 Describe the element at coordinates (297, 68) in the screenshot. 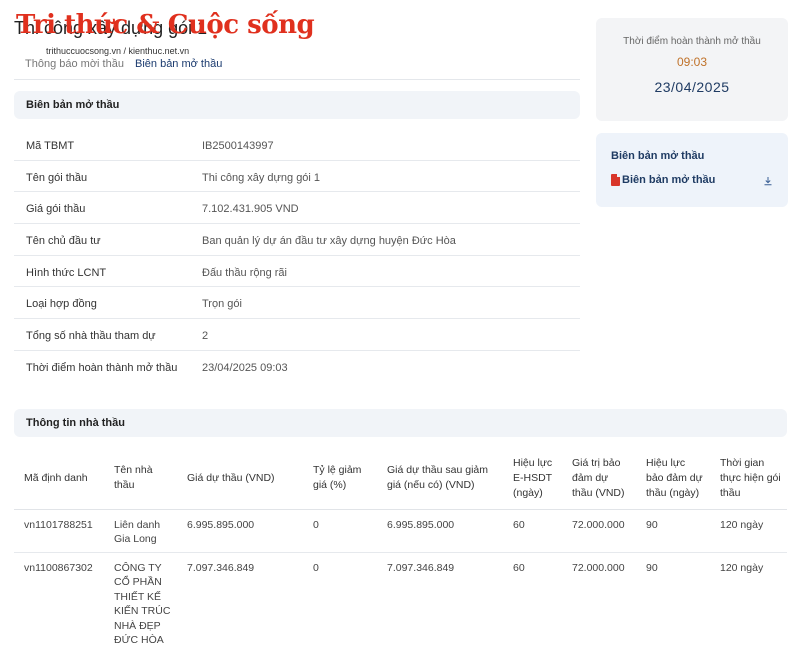

I see `tab-bar: Thông báo mời thầu Biên bản mở thầu` at that location.